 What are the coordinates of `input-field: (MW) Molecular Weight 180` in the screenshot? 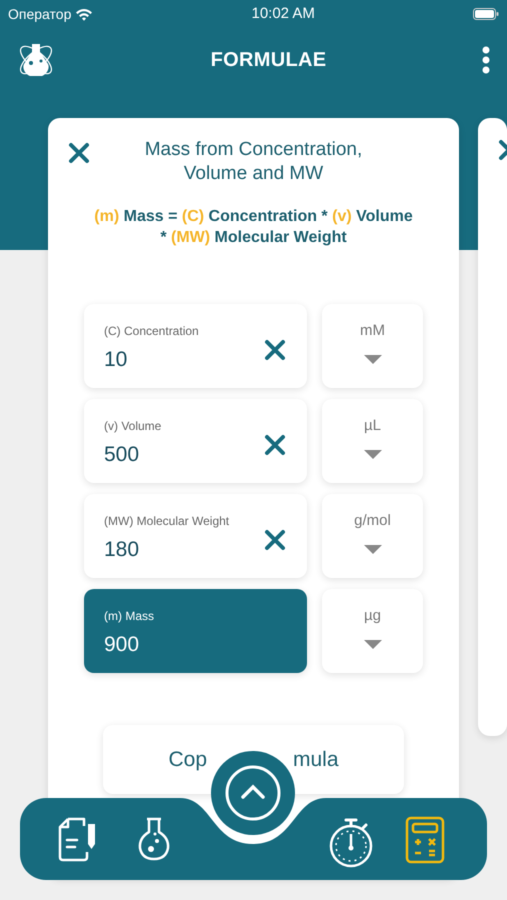 It's located at (195, 536).